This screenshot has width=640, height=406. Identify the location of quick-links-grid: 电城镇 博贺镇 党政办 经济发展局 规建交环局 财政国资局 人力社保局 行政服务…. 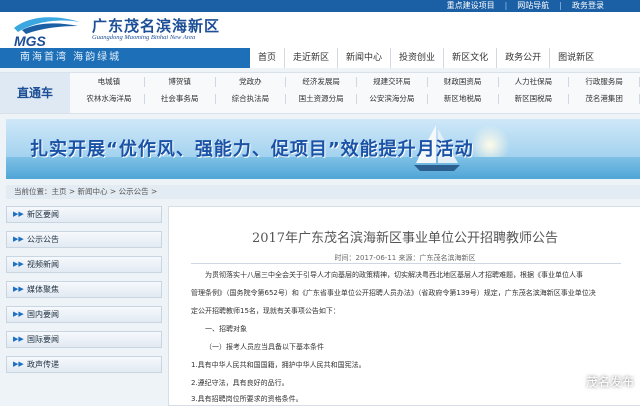
(357, 90).